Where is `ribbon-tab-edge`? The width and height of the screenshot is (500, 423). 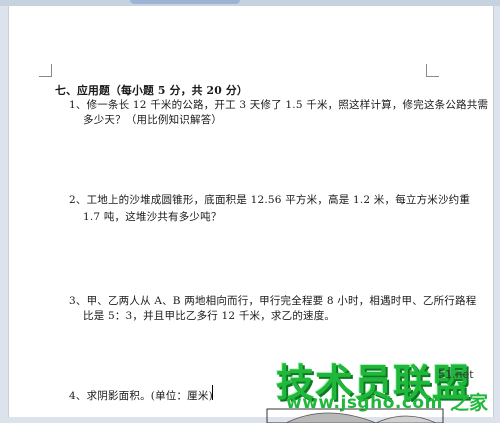 ribbon-tab-edge is located at coordinates (185, 2).